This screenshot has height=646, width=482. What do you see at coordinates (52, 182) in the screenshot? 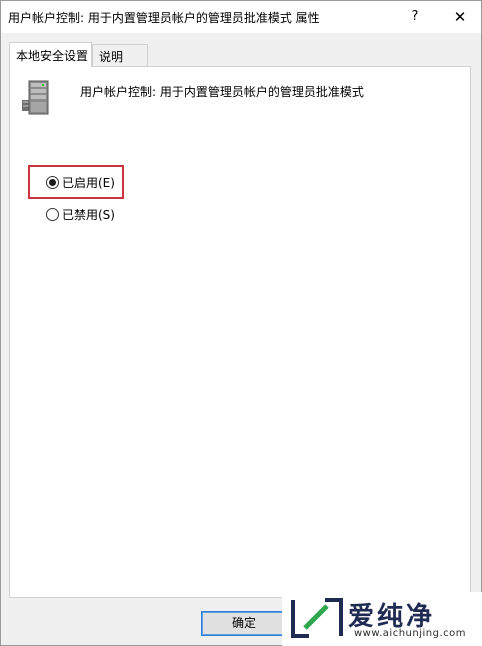
I see `radio-checked-icon` at bounding box center [52, 182].